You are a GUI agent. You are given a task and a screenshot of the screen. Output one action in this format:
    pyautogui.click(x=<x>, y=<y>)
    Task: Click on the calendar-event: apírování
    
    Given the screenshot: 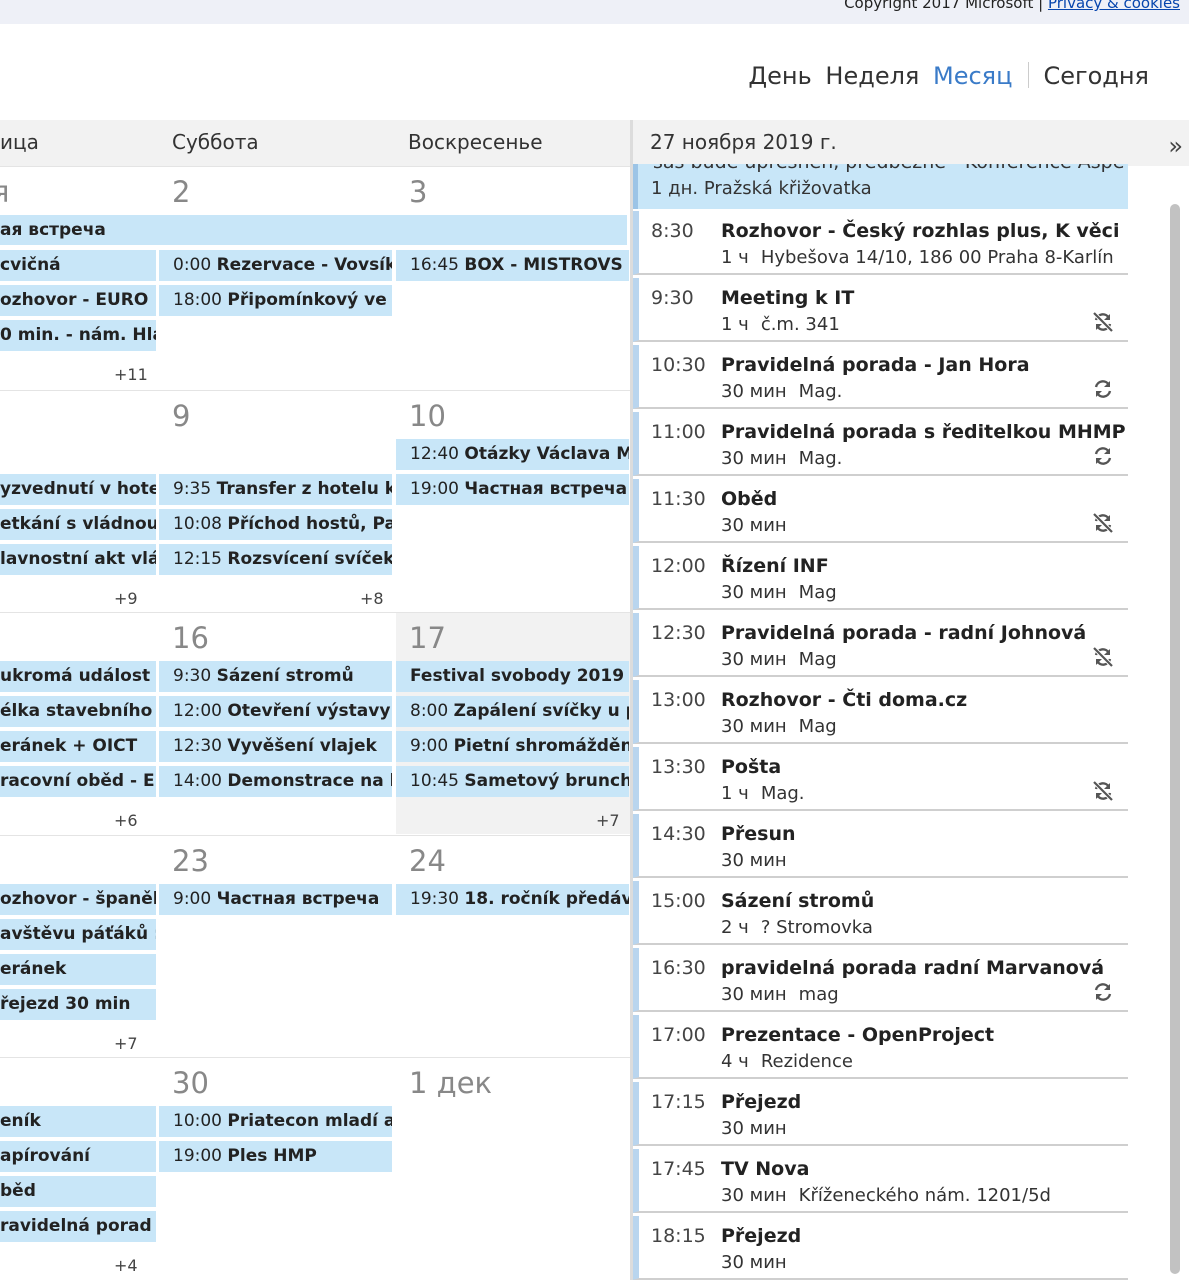 What is the action you would take?
    pyautogui.click(x=78, y=1156)
    